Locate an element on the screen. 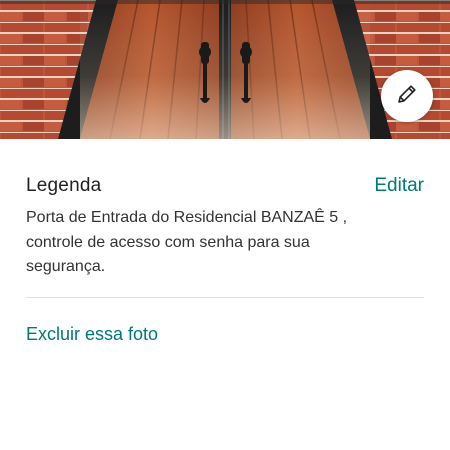  pencil-icon is located at coordinates (407, 96).